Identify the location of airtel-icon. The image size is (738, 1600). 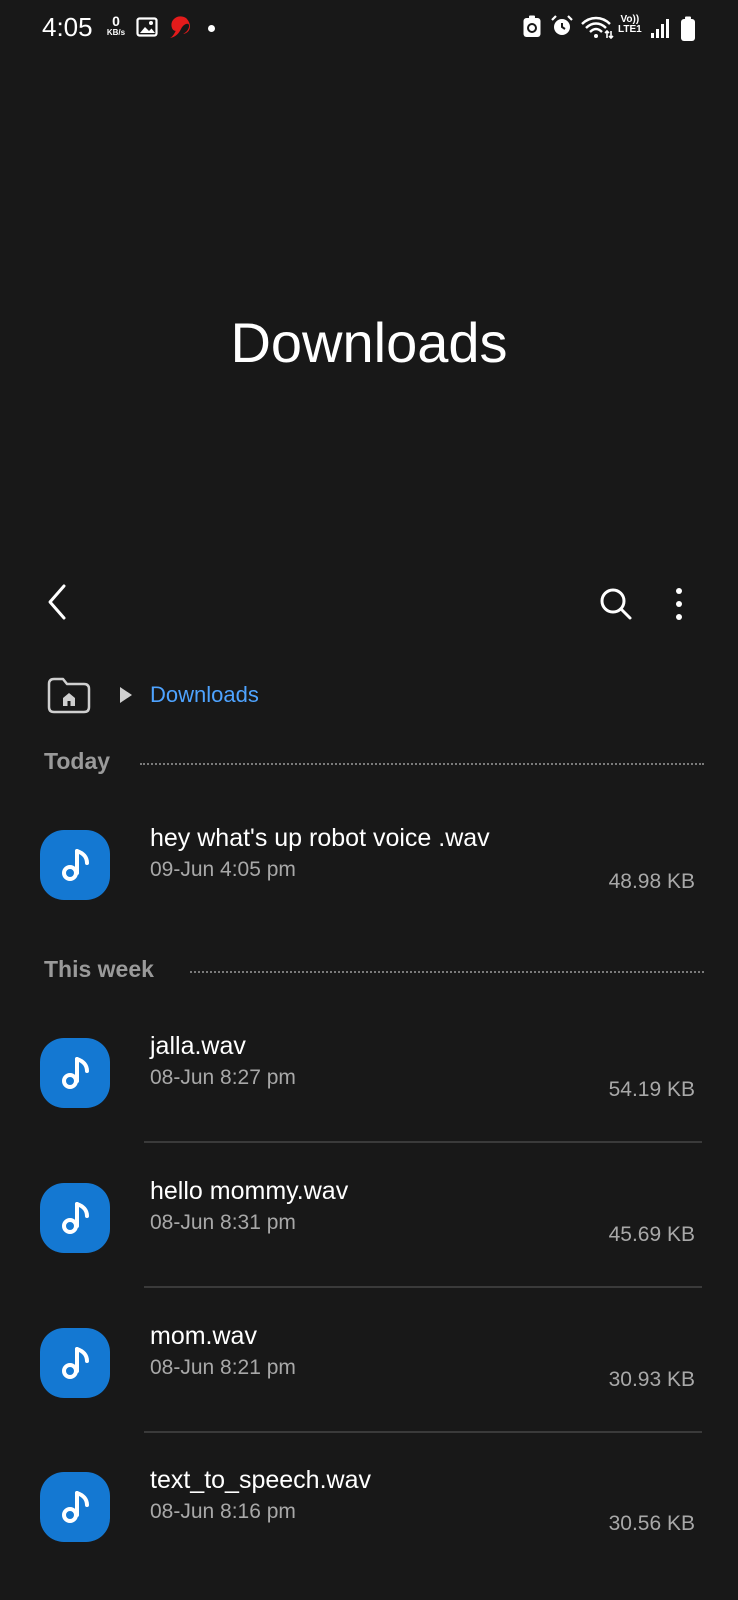
(180, 29).